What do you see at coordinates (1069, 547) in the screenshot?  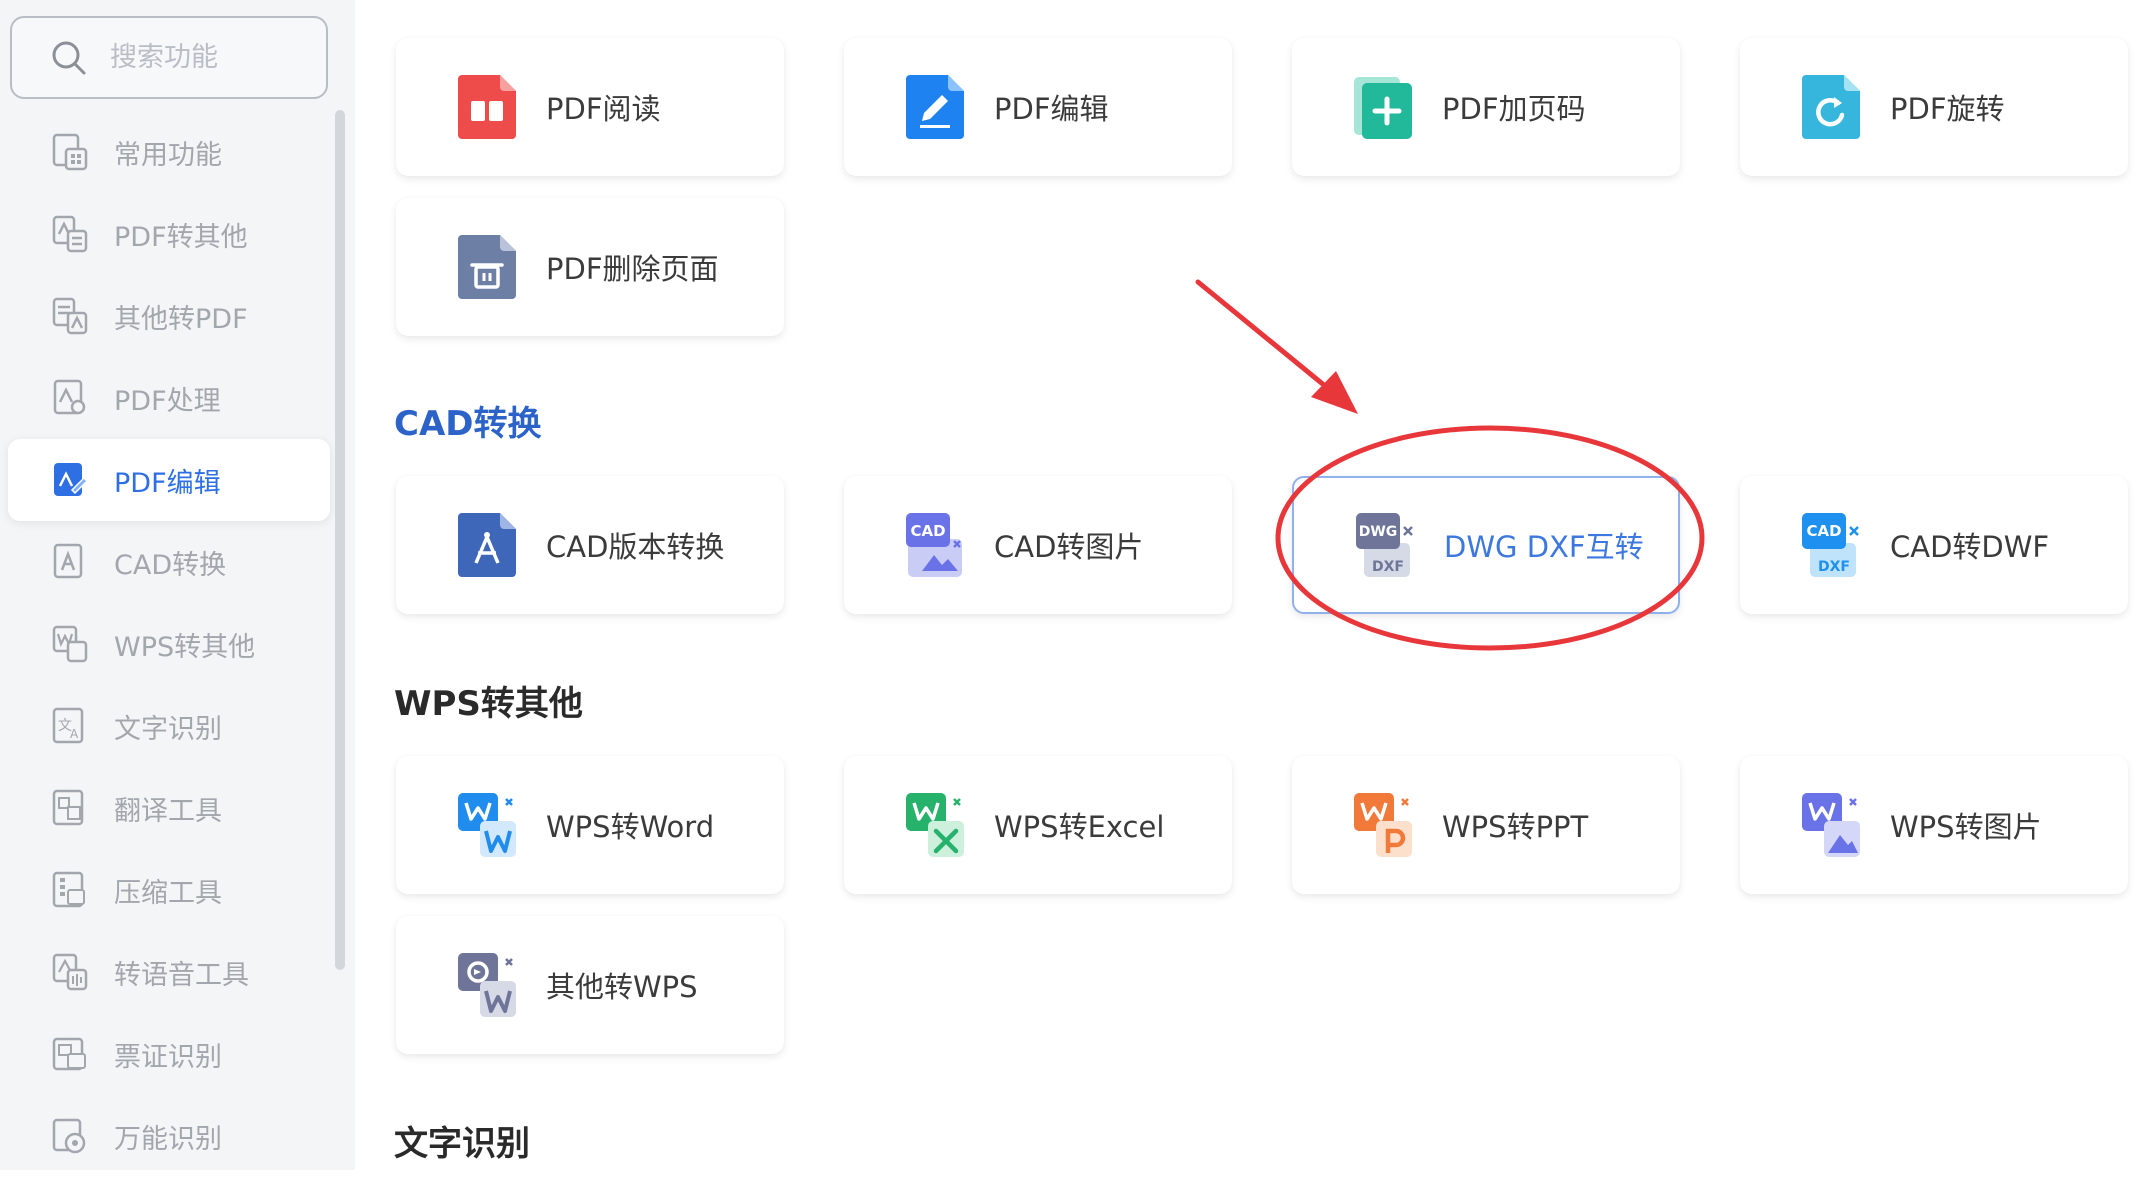 I see `card-label: CAD转图片` at bounding box center [1069, 547].